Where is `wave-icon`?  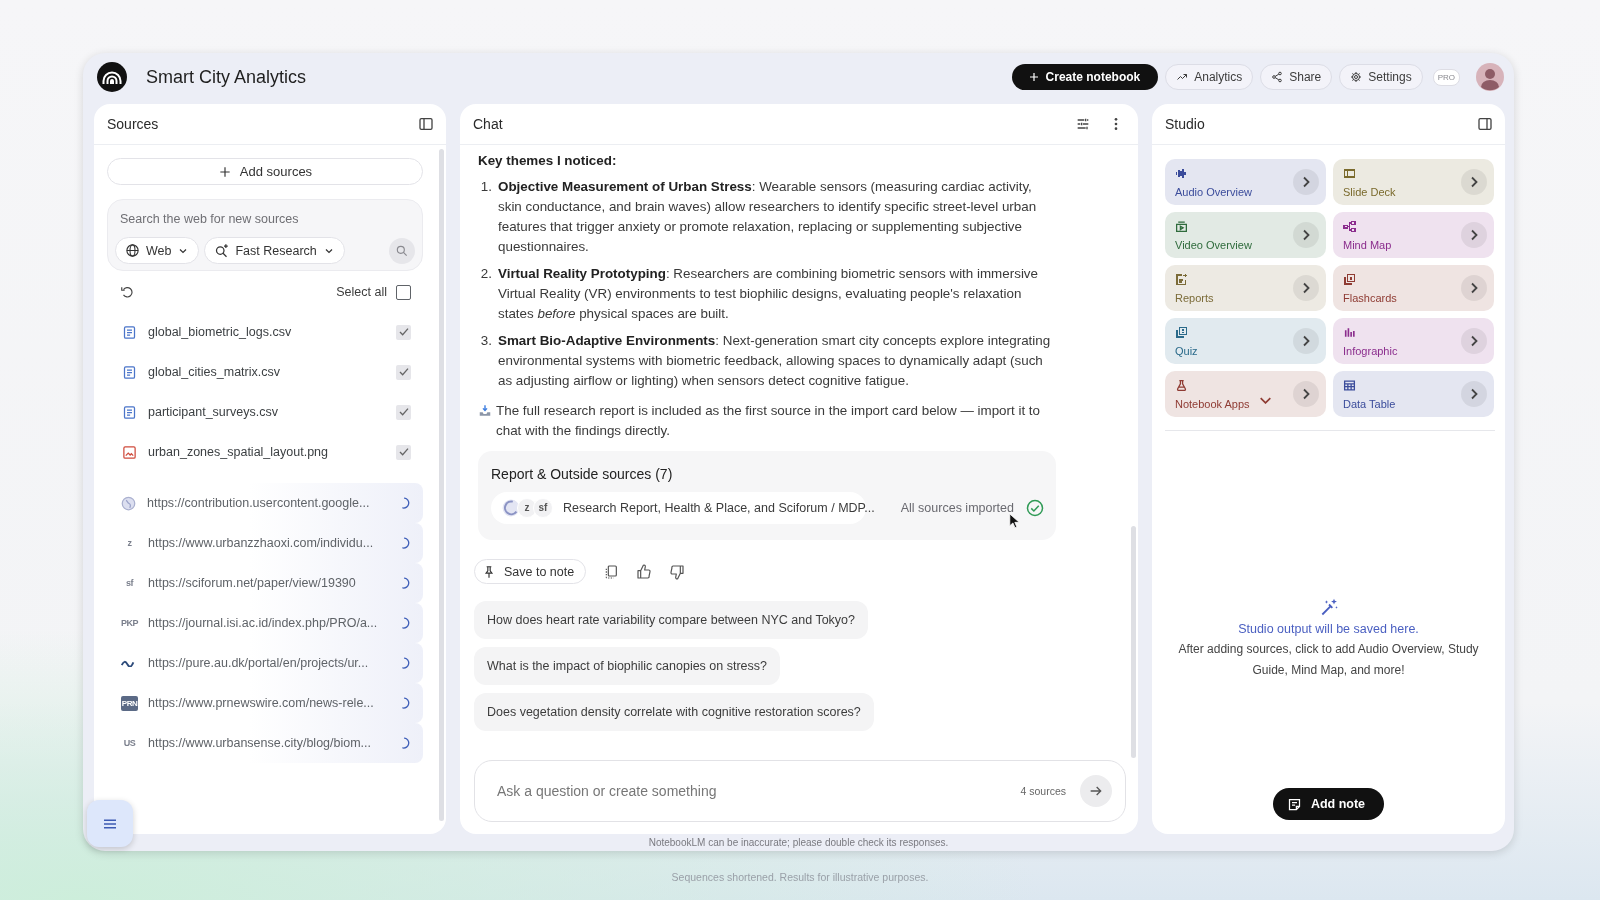 wave-icon is located at coordinates (129, 663).